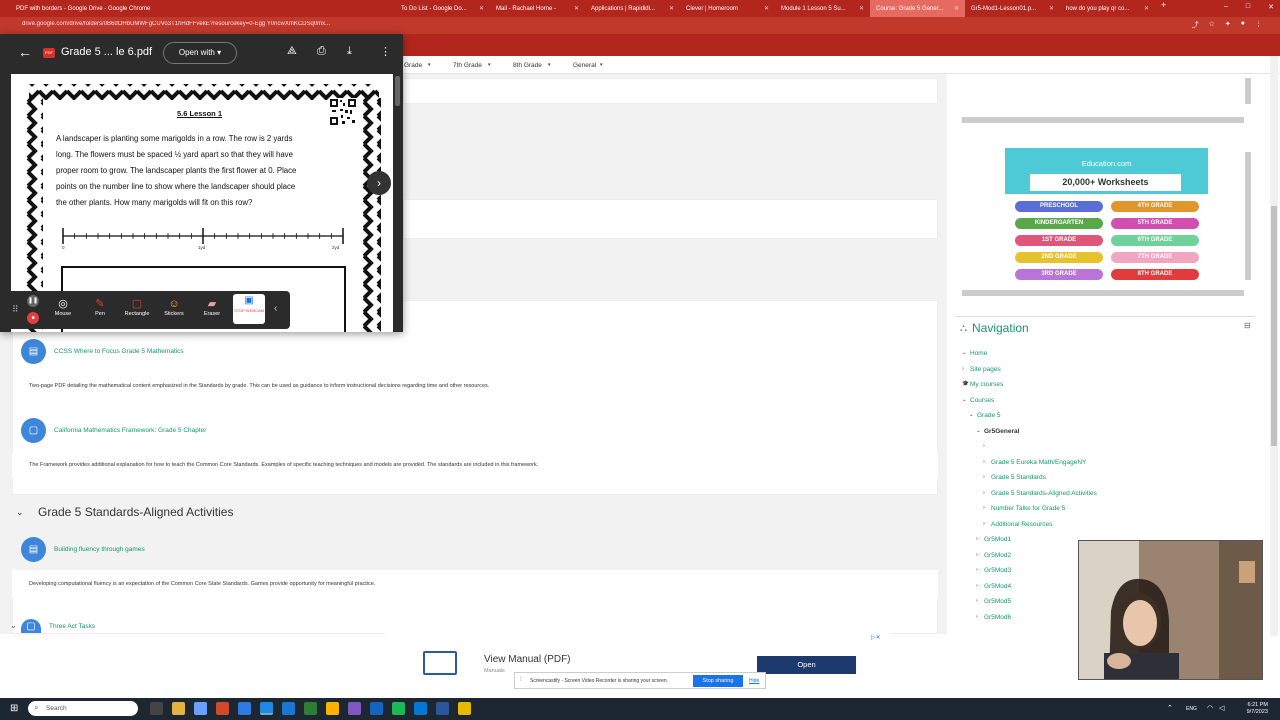 This screenshot has width=1280, height=720. What do you see at coordinates (1257, 709) in the screenshot?
I see `clock: 6:21 PM 9/7/2023` at bounding box center [1257, 709].